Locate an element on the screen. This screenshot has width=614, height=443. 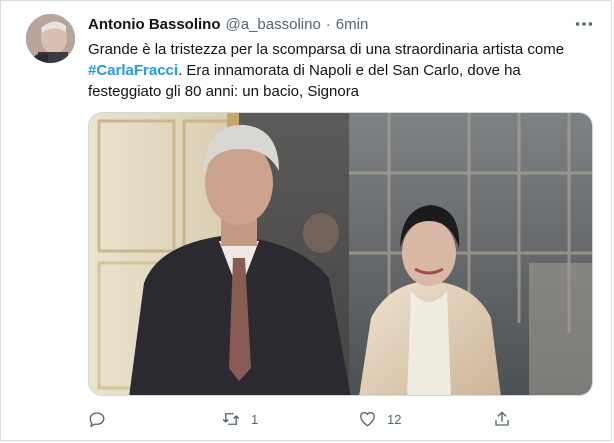
author-handle: @a_bassolino is located at coordinates (273, 24).